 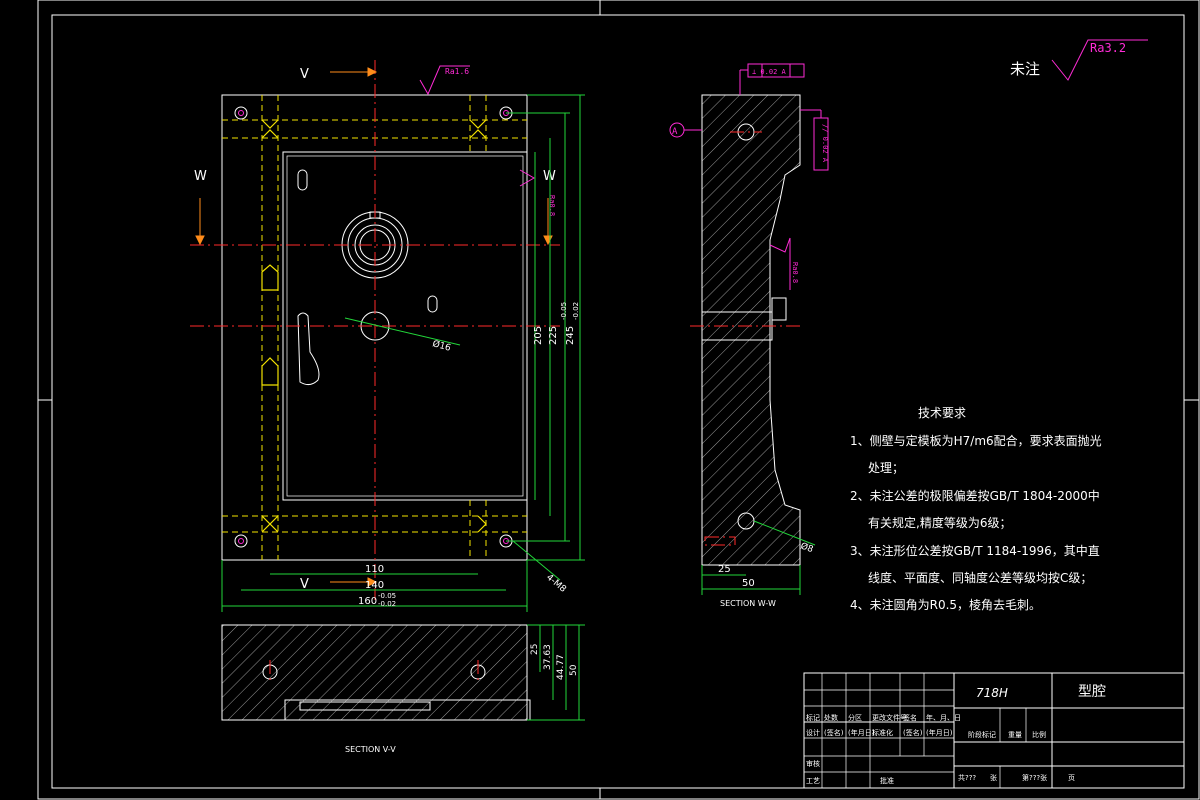 What do you see at coordinates (882, 732) in the screenshot?
I see `svg-text: 标准化` at bounding box center [882, 732].